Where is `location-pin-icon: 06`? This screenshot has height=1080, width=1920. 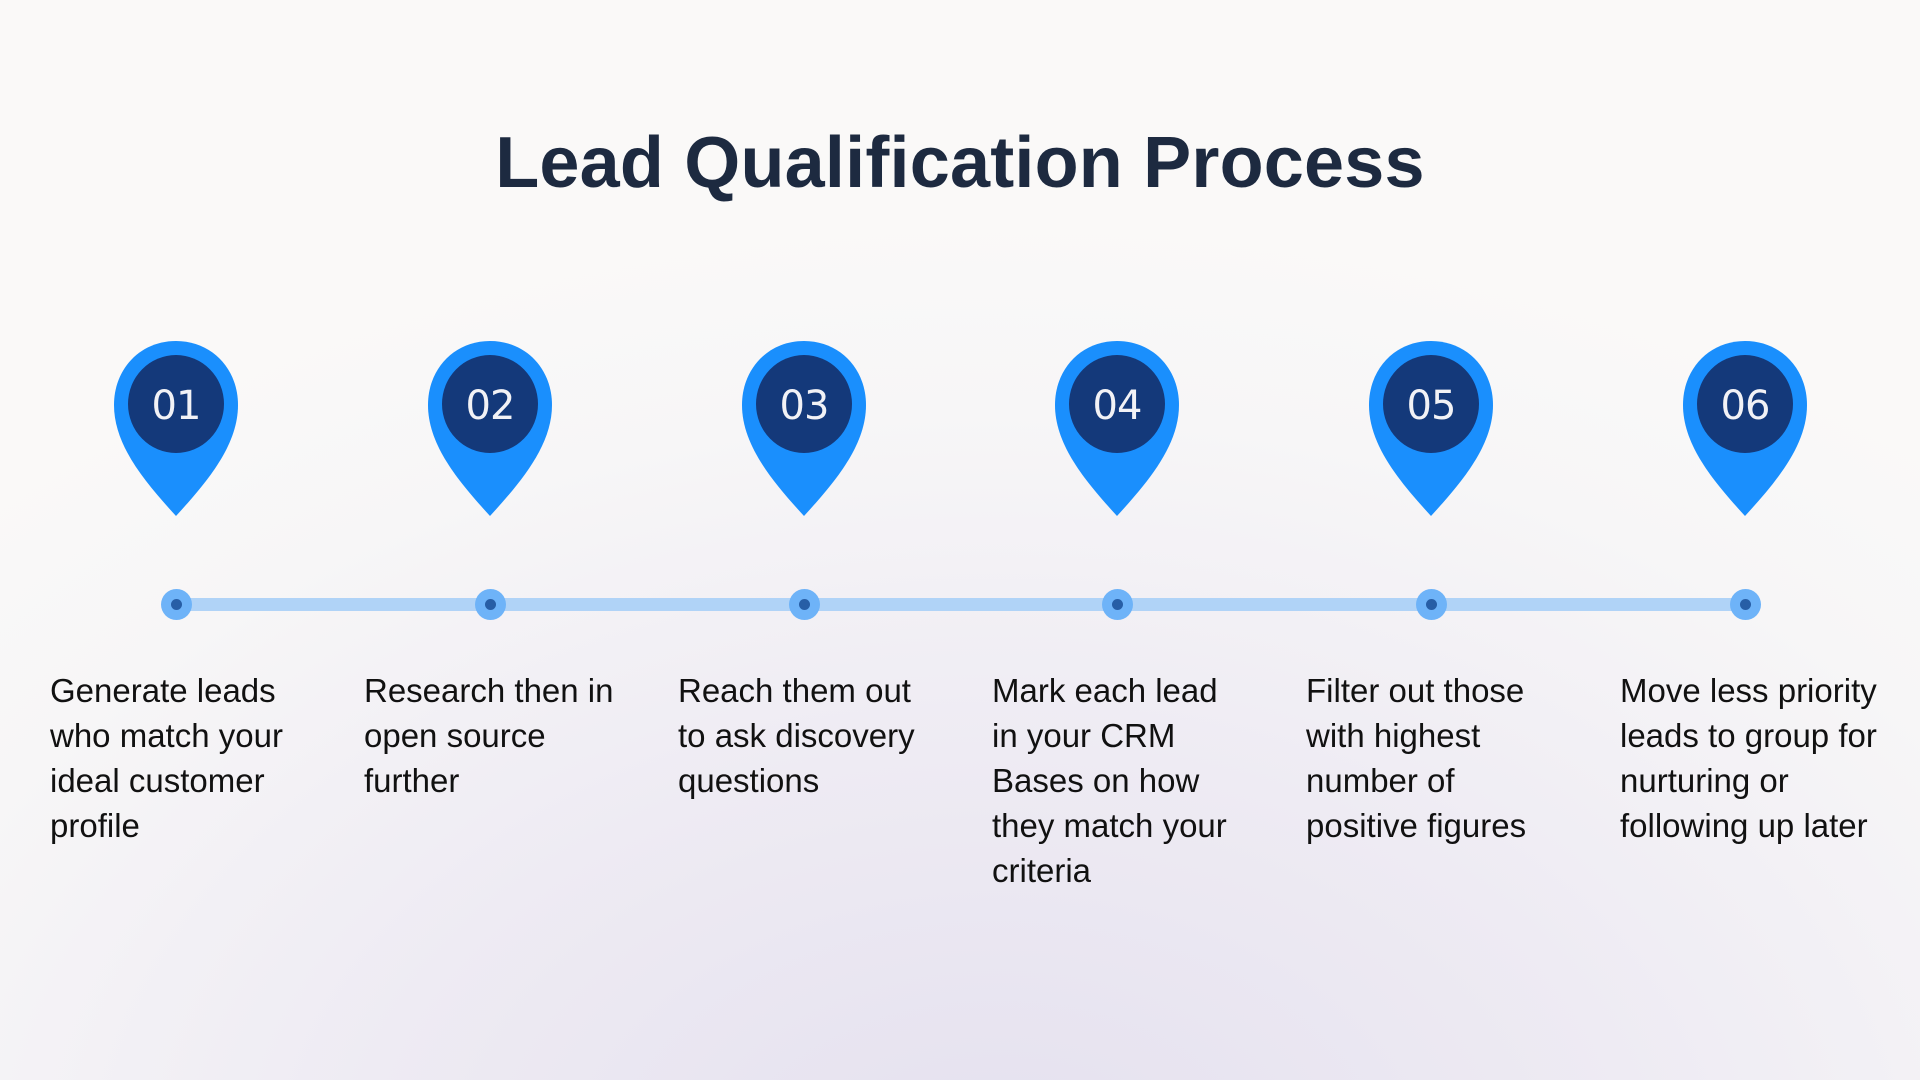 location-pin-icon: 06 is located at coordinates (1745, 429).